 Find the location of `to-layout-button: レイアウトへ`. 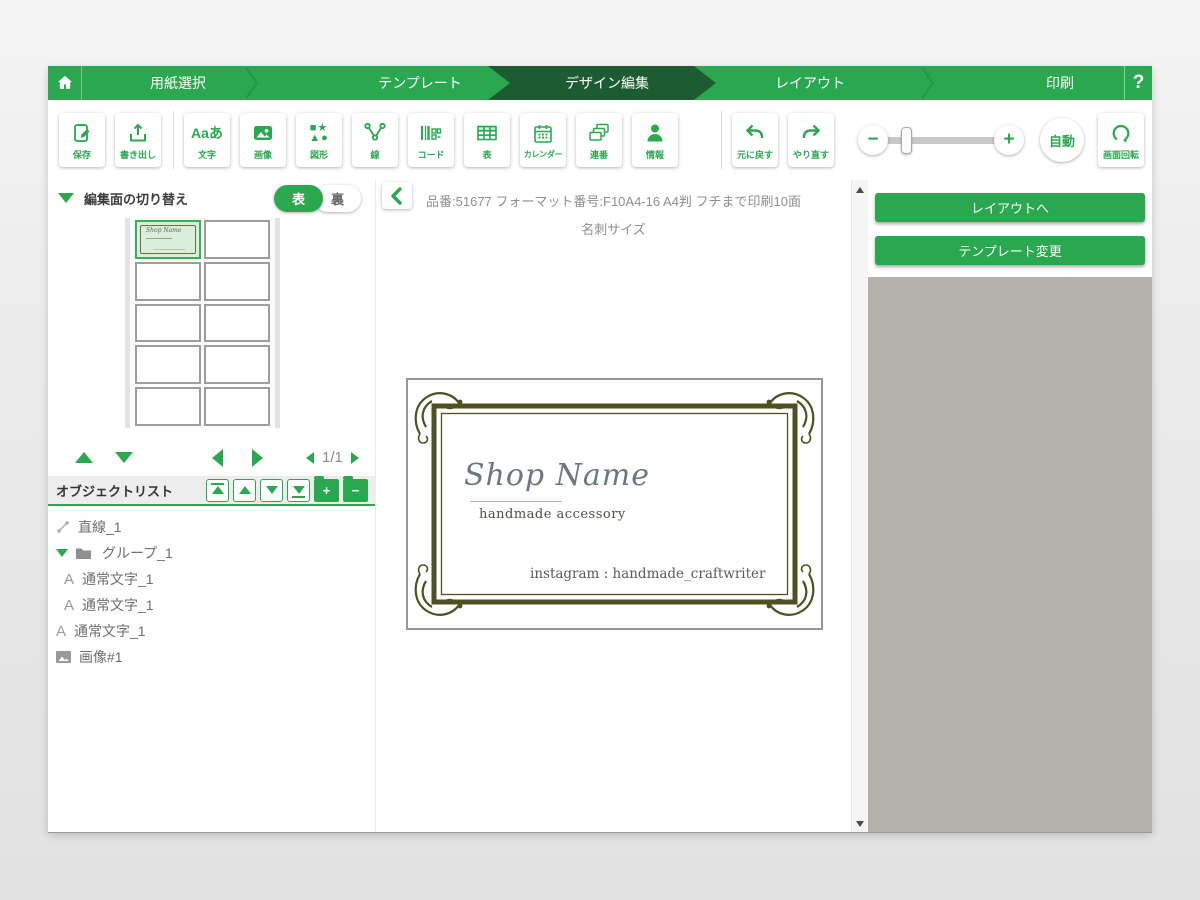

to-layout-button: レイアウトへ is located at coordinates (1010, 207).